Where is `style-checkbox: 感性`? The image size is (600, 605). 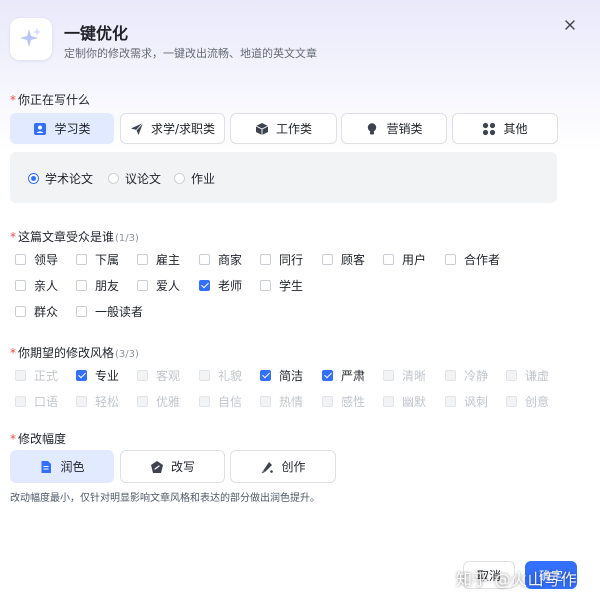 style-checkbox: 感性 is located at coordinates (343, 401).